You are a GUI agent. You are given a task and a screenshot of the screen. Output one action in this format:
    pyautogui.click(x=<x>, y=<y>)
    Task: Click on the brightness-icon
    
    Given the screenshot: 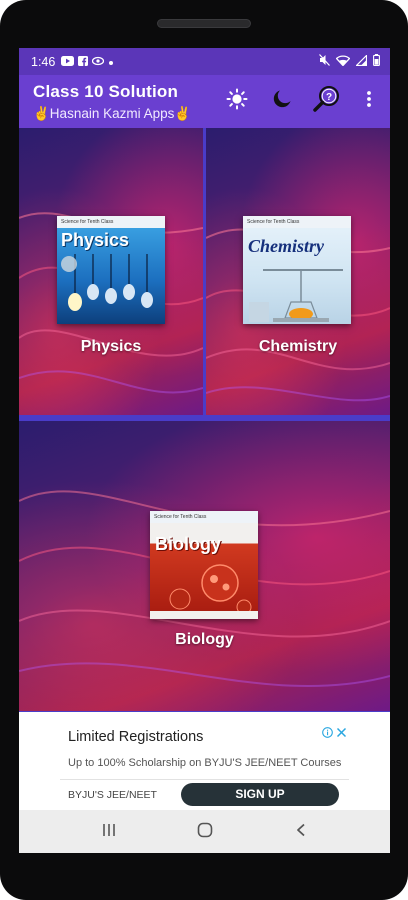 What is the action you would take?
    pyautogui.click(x=237, y=101)
    